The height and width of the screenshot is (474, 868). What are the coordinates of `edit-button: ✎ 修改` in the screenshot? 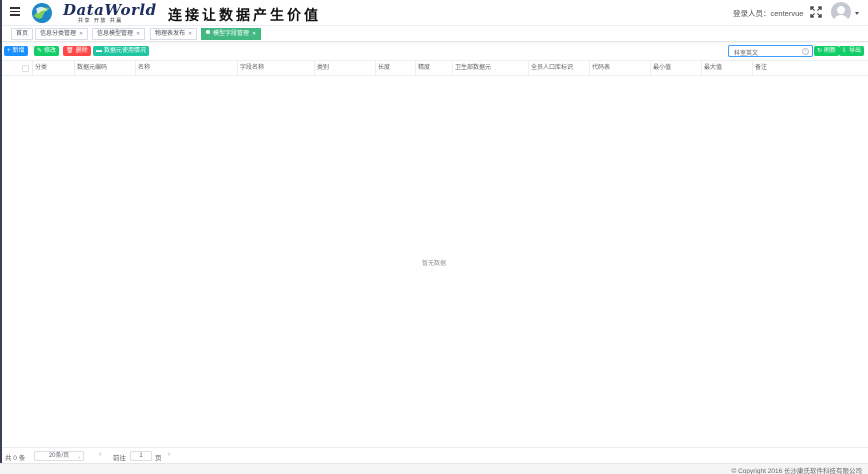 It's located at (47, 51).